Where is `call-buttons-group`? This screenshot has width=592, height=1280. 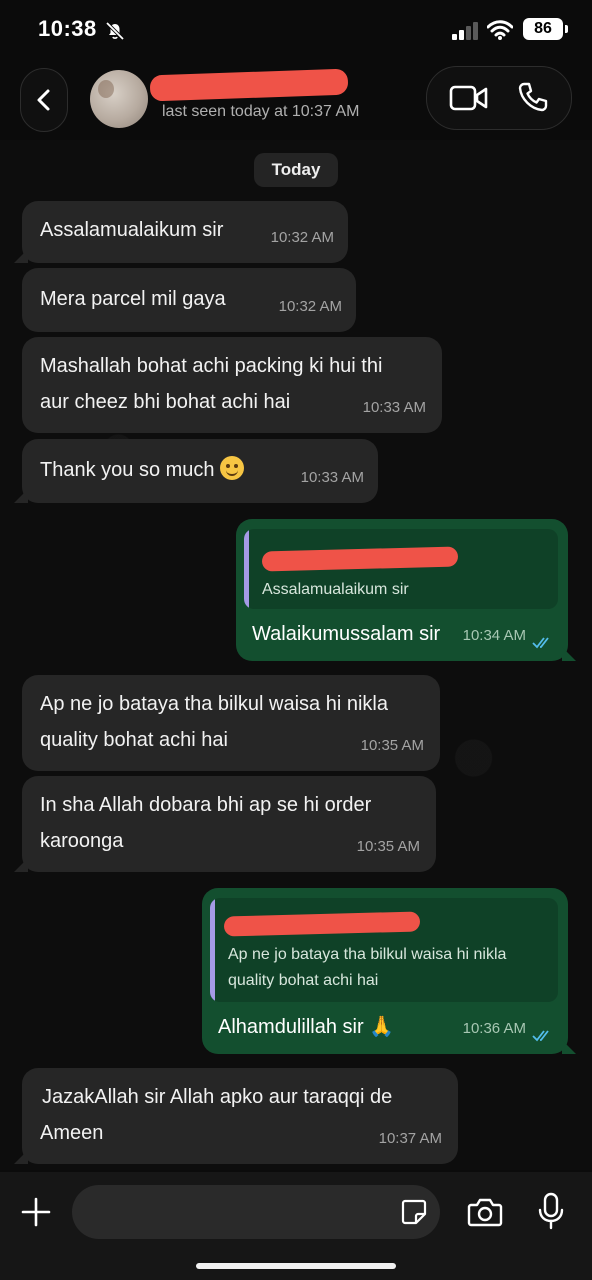
call-buttons-group is located at coordinates (499, 98).